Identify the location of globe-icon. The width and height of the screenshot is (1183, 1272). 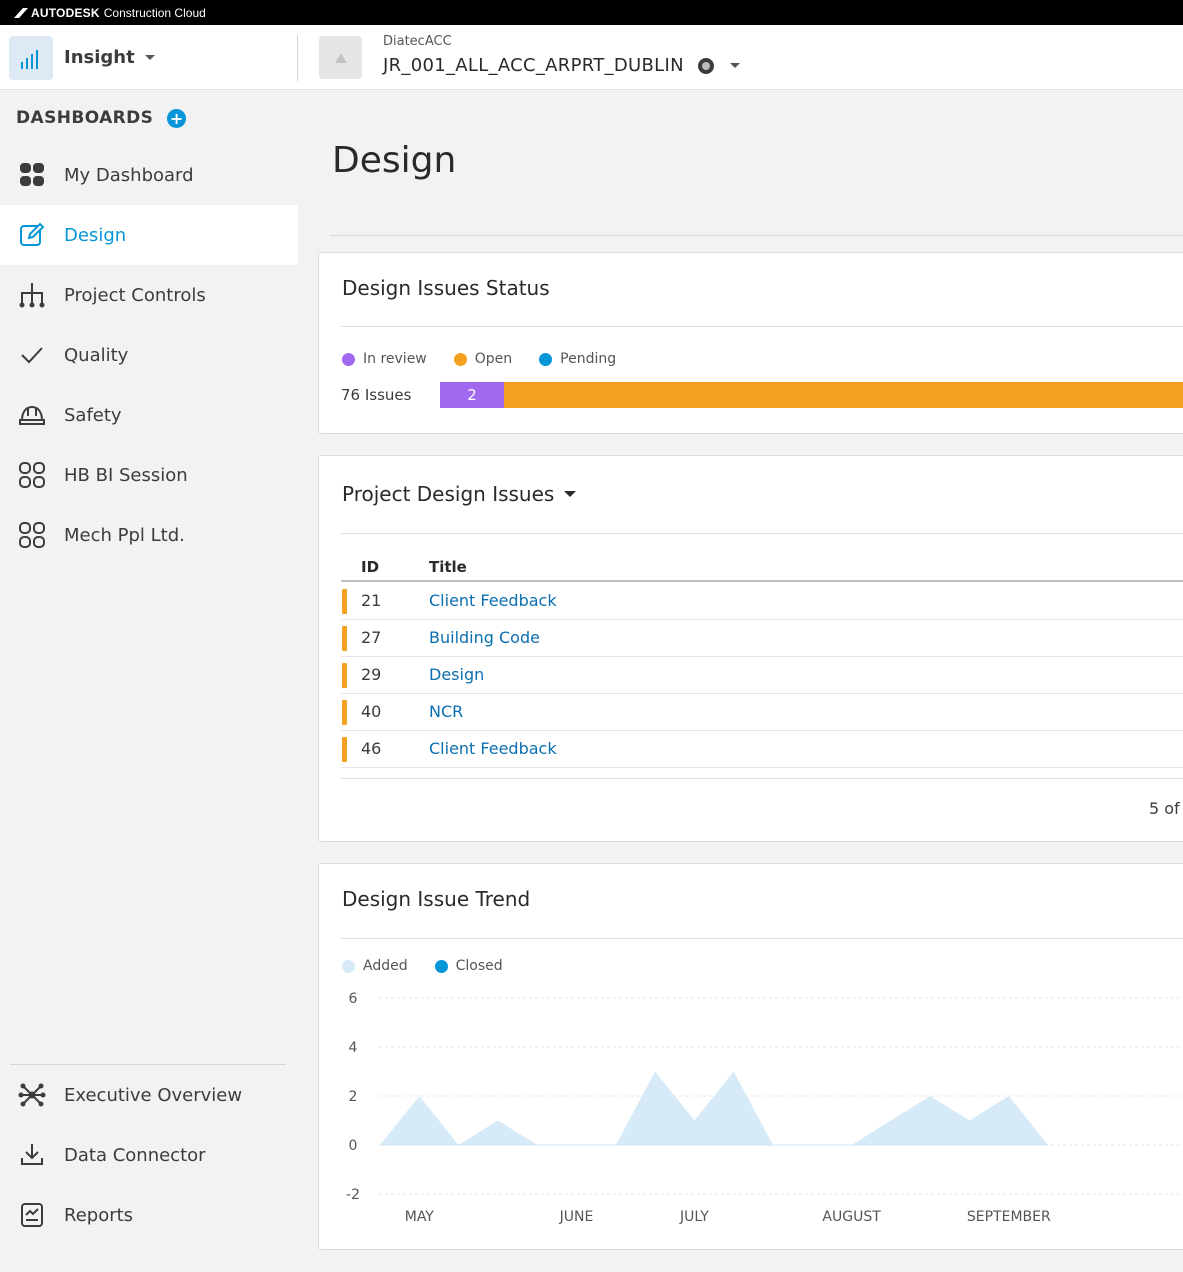
(705, 65).